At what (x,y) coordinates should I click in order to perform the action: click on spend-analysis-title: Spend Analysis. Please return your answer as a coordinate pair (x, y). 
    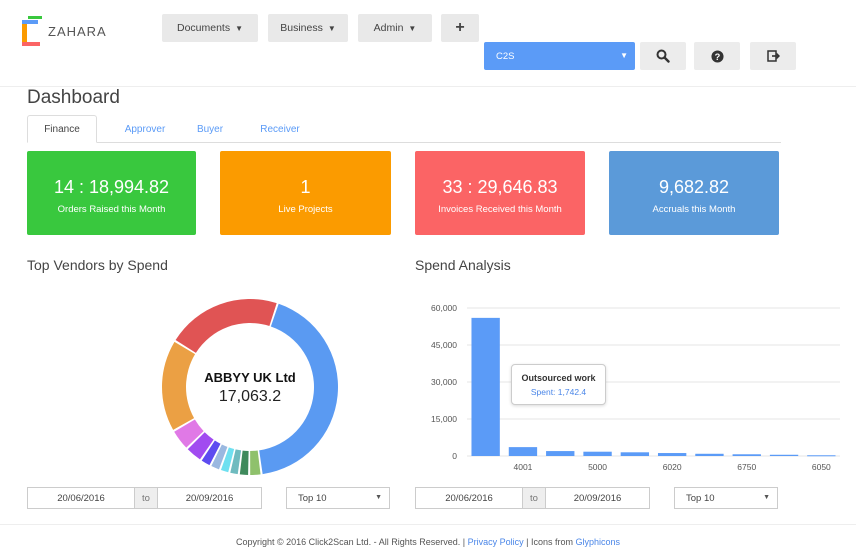
    Looking at the image, I should click on (463, 265).